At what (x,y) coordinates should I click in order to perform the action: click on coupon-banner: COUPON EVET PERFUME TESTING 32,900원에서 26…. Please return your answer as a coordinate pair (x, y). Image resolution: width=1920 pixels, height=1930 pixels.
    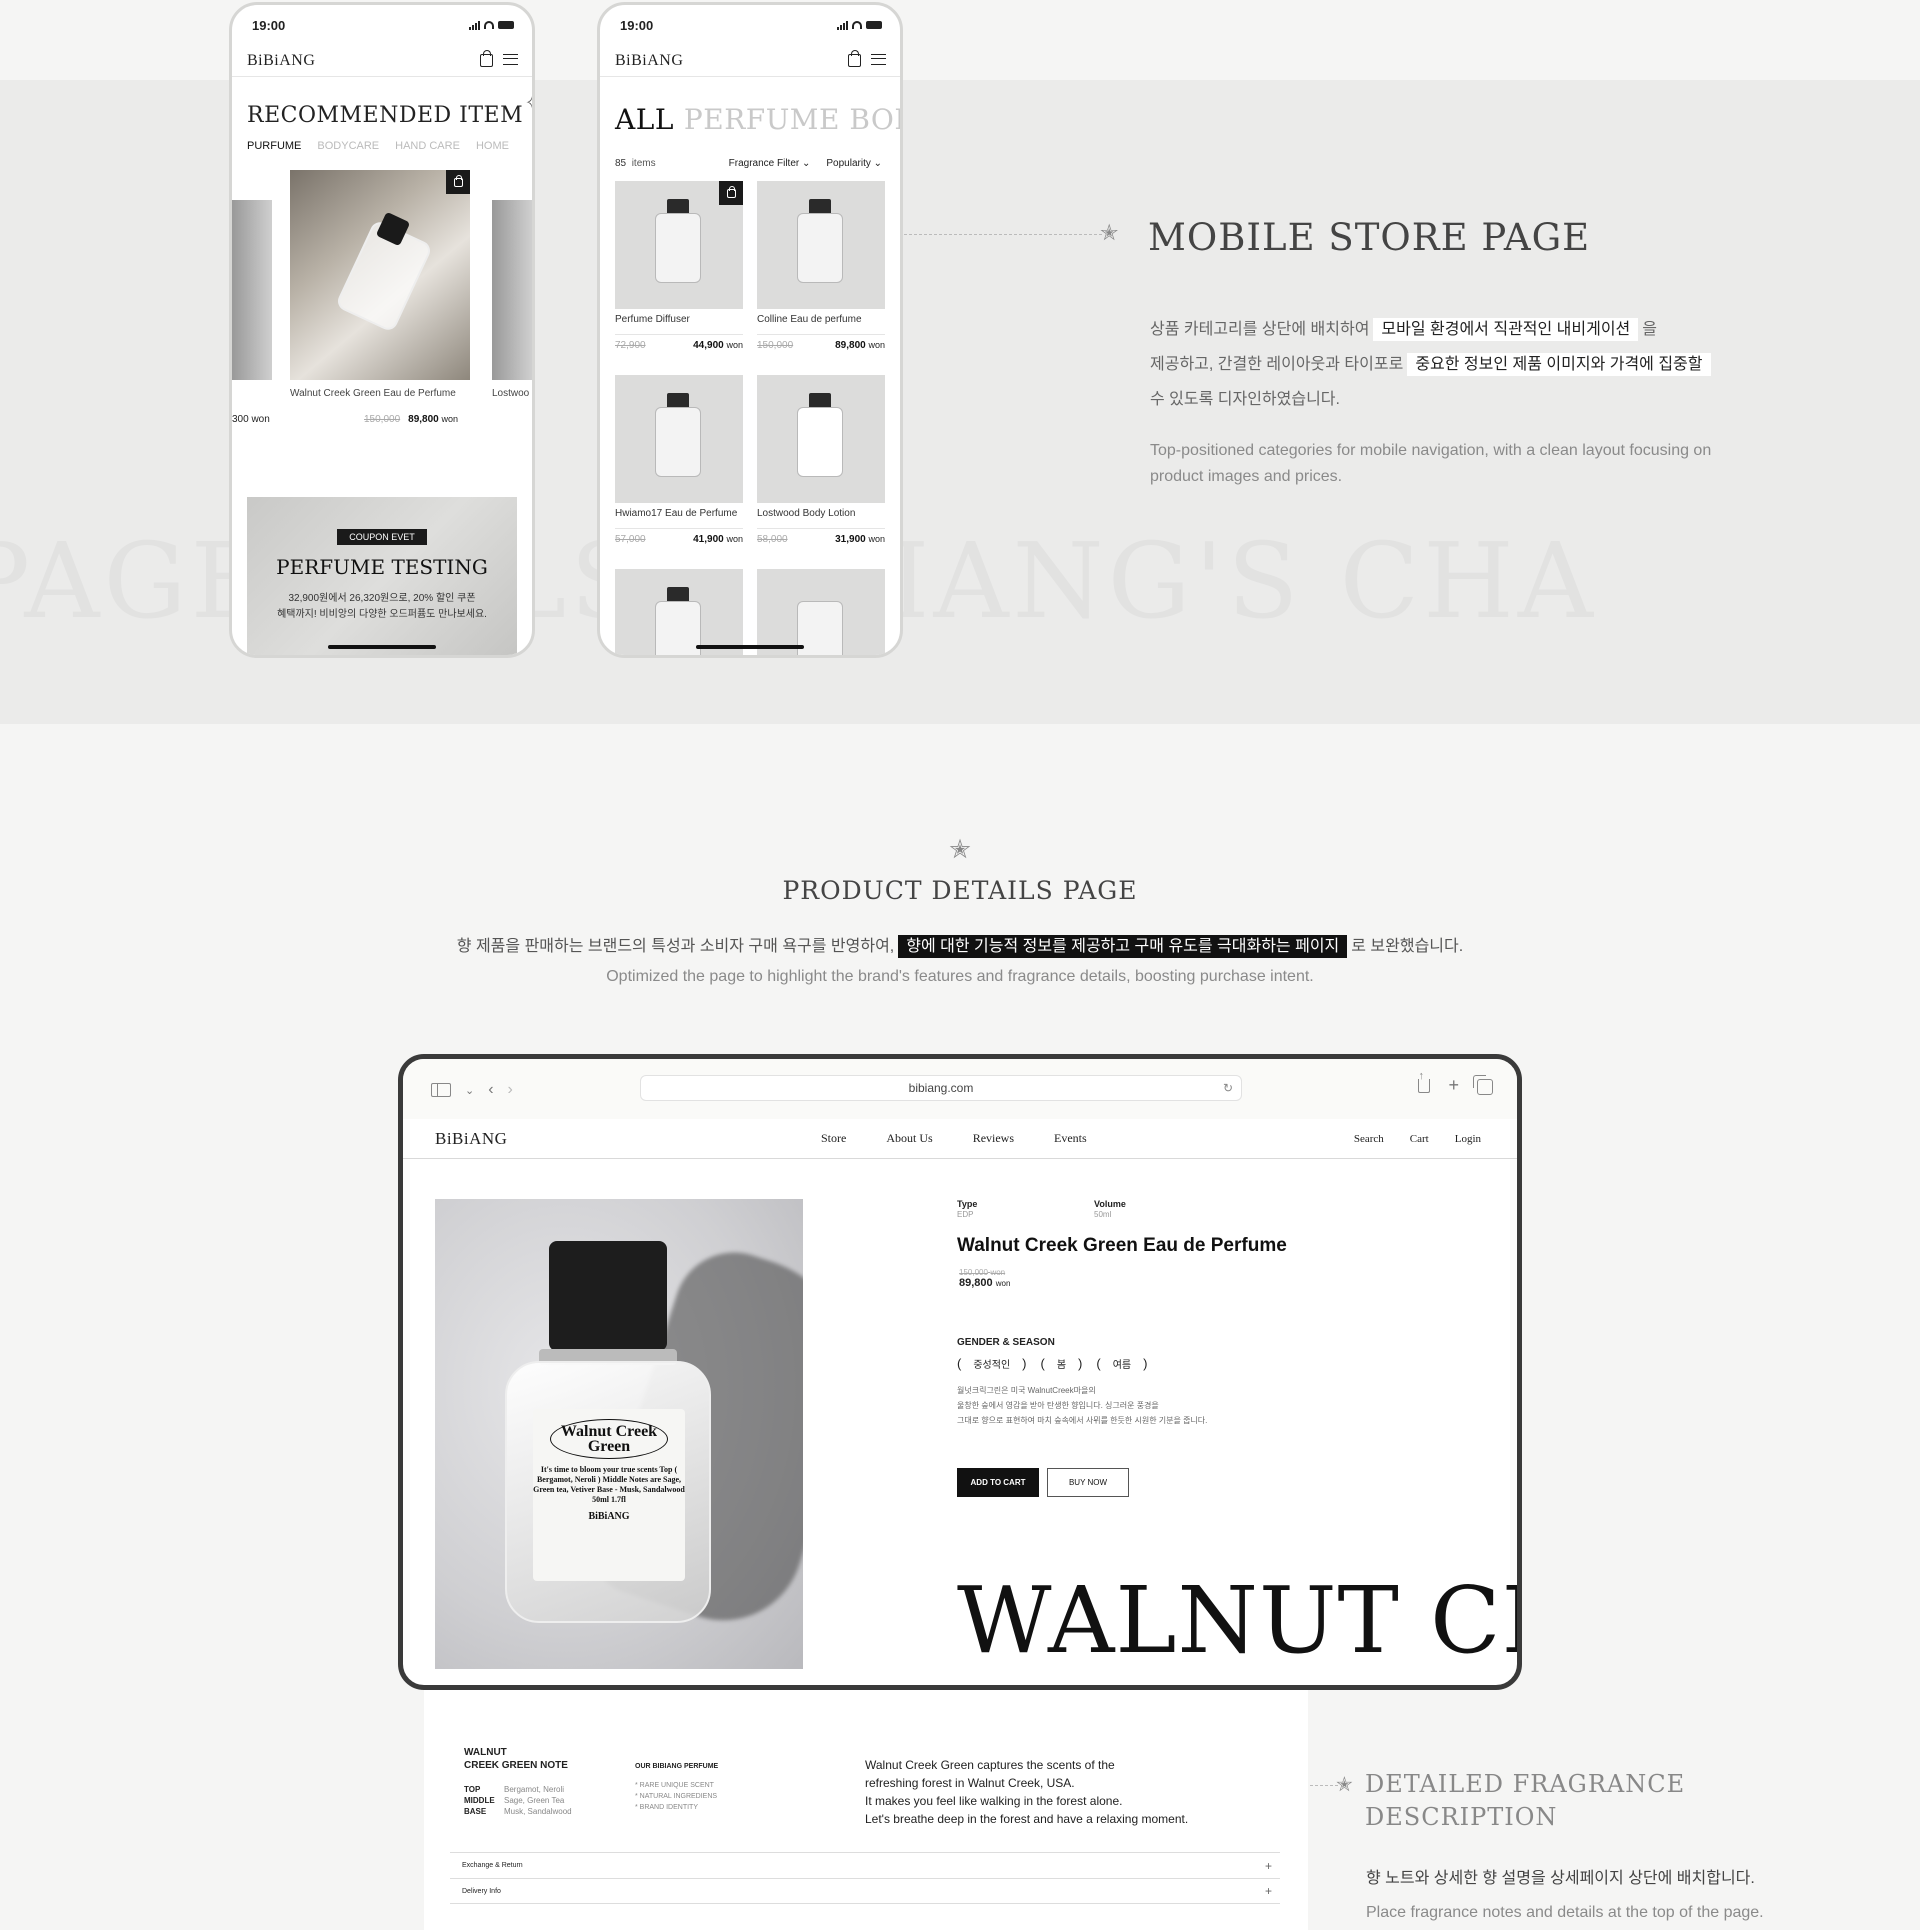
    Looking at the image, I should click on (382, 576).